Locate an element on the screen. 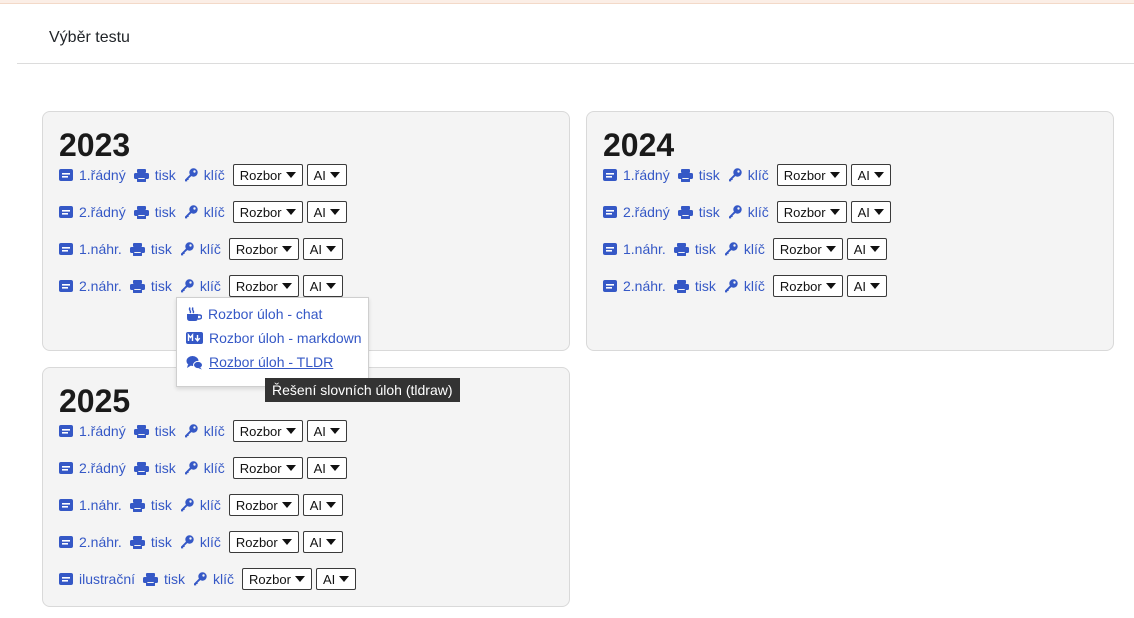 The height and width of the screenshot is (618, 1134). page-title: Výběr testu is located at coordinates (89, 37).